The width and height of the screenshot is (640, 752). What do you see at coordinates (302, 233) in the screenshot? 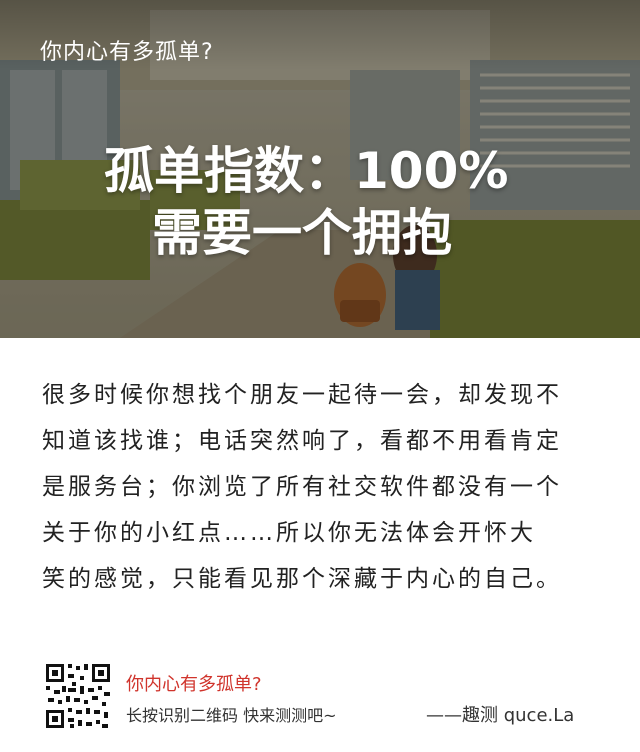
I see `result-headline-line2: 需要一个拥抱` at bounding box center [302, 233].